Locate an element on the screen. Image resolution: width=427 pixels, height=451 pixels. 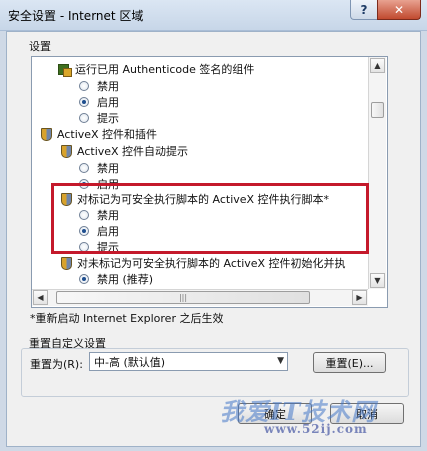
list-item-label: 对标记为可安全执行脚本的 ActiveX 控件执行脚本* is located at coordinates (203, 199).